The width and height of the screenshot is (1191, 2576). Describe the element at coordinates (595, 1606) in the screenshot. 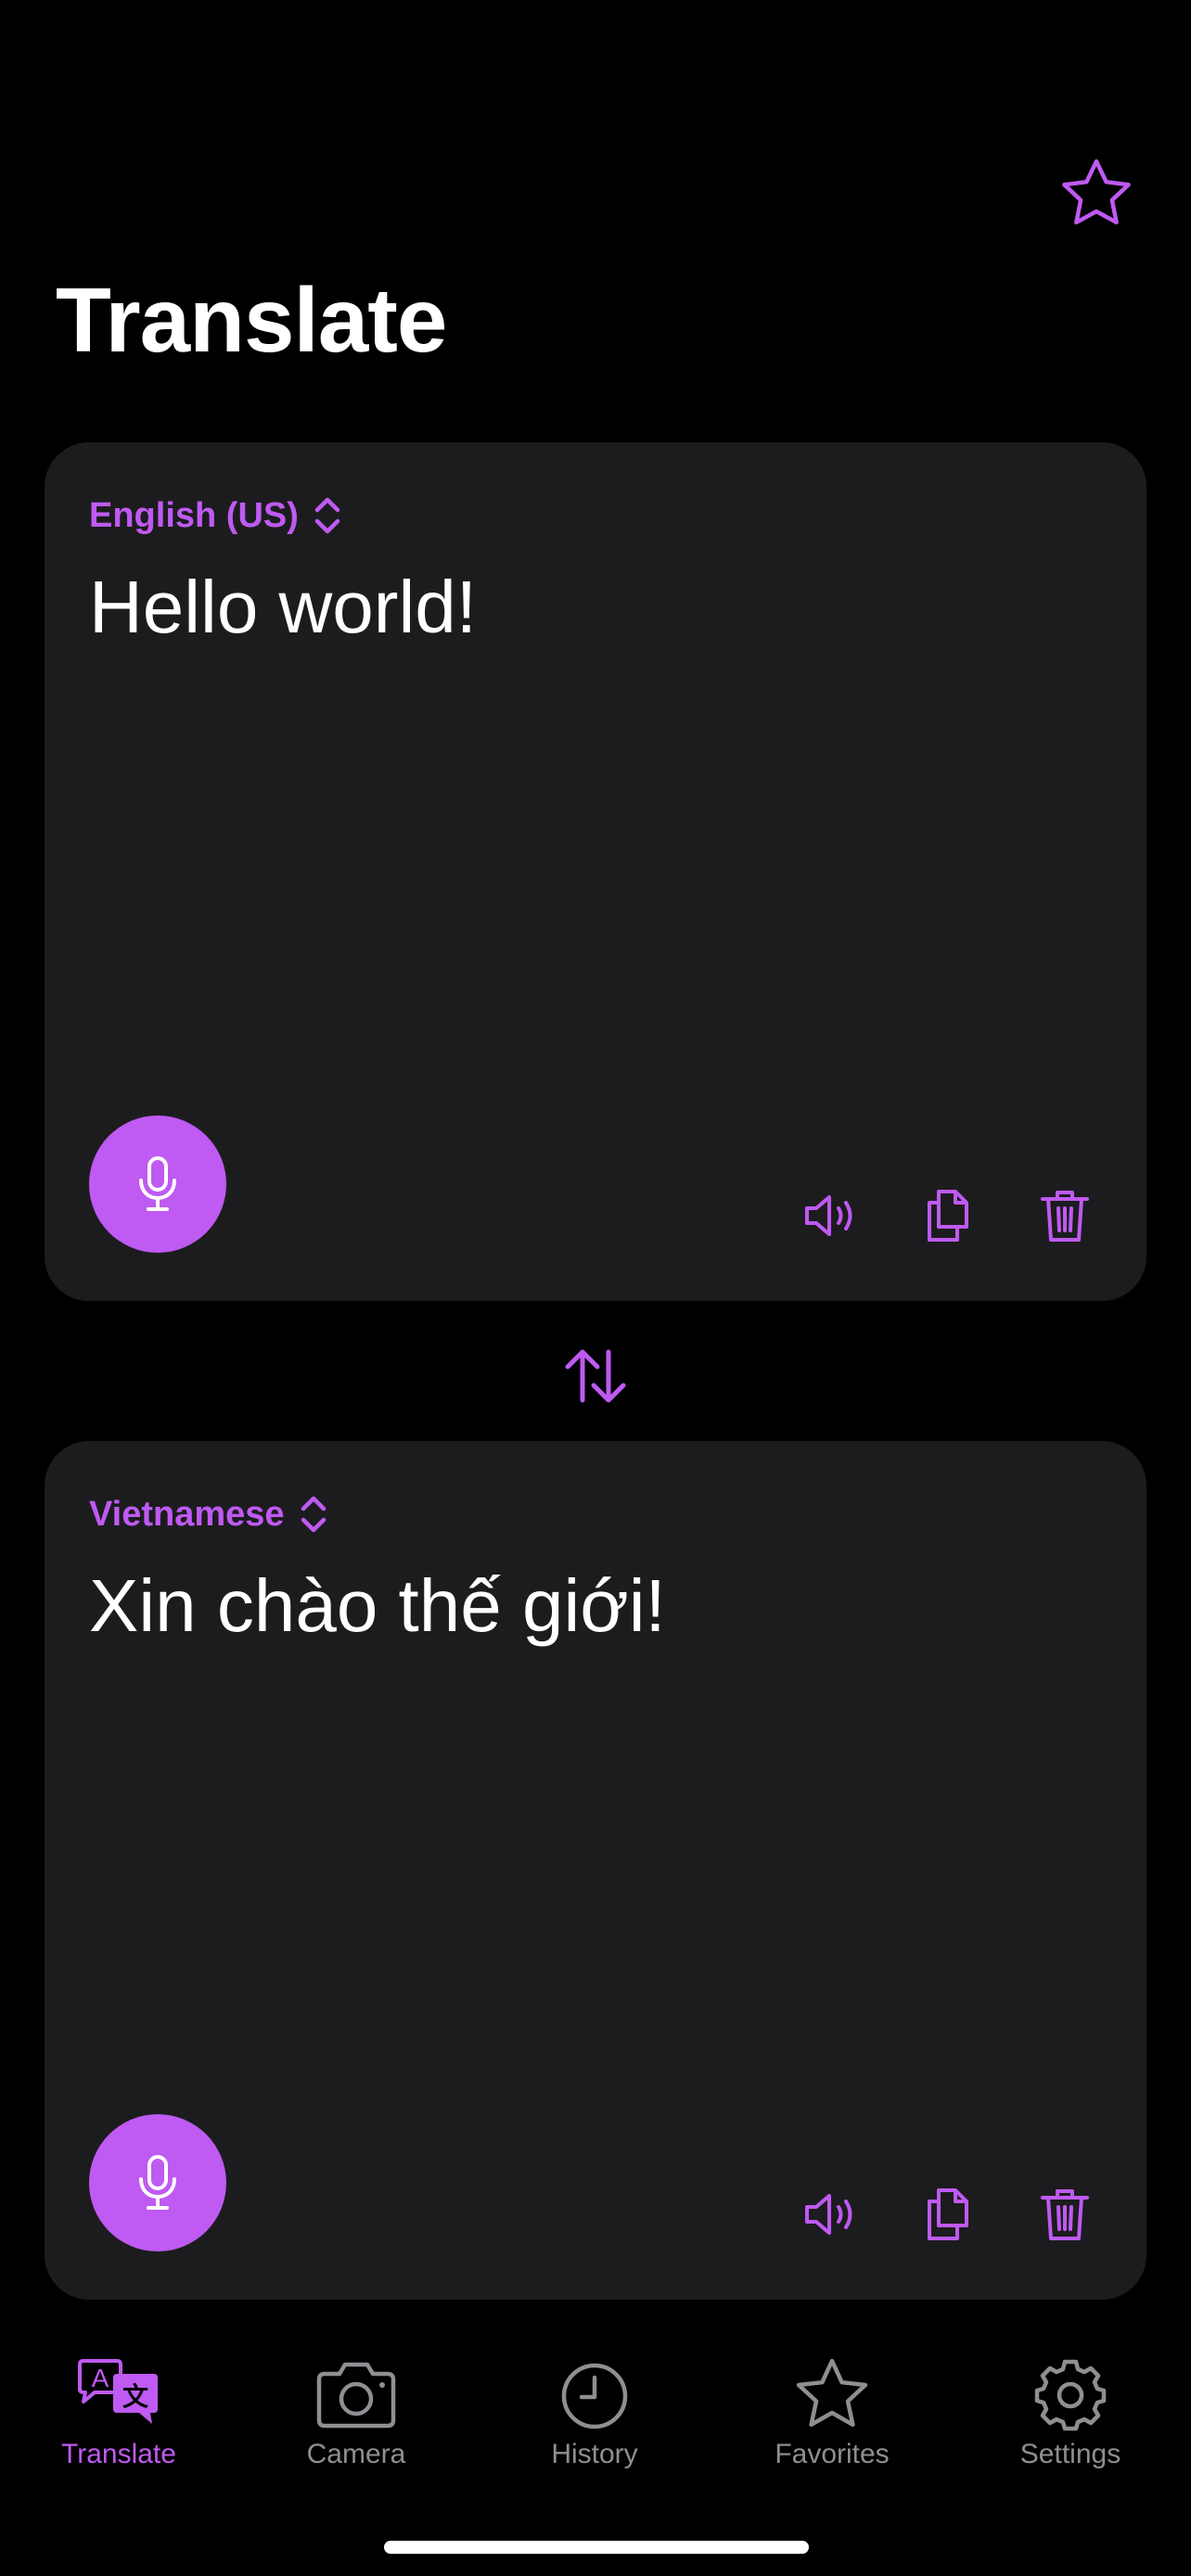

I see `target-text-output: Xin chào thế giới!` at that location.